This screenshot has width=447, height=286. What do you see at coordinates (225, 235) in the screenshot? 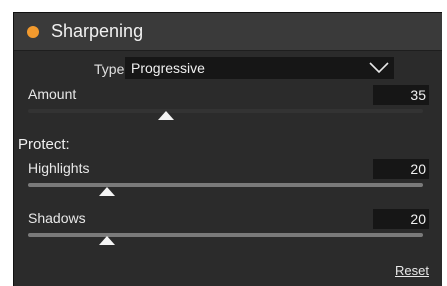
I see `shadows-slider-track` at bounding box center [225, 235].